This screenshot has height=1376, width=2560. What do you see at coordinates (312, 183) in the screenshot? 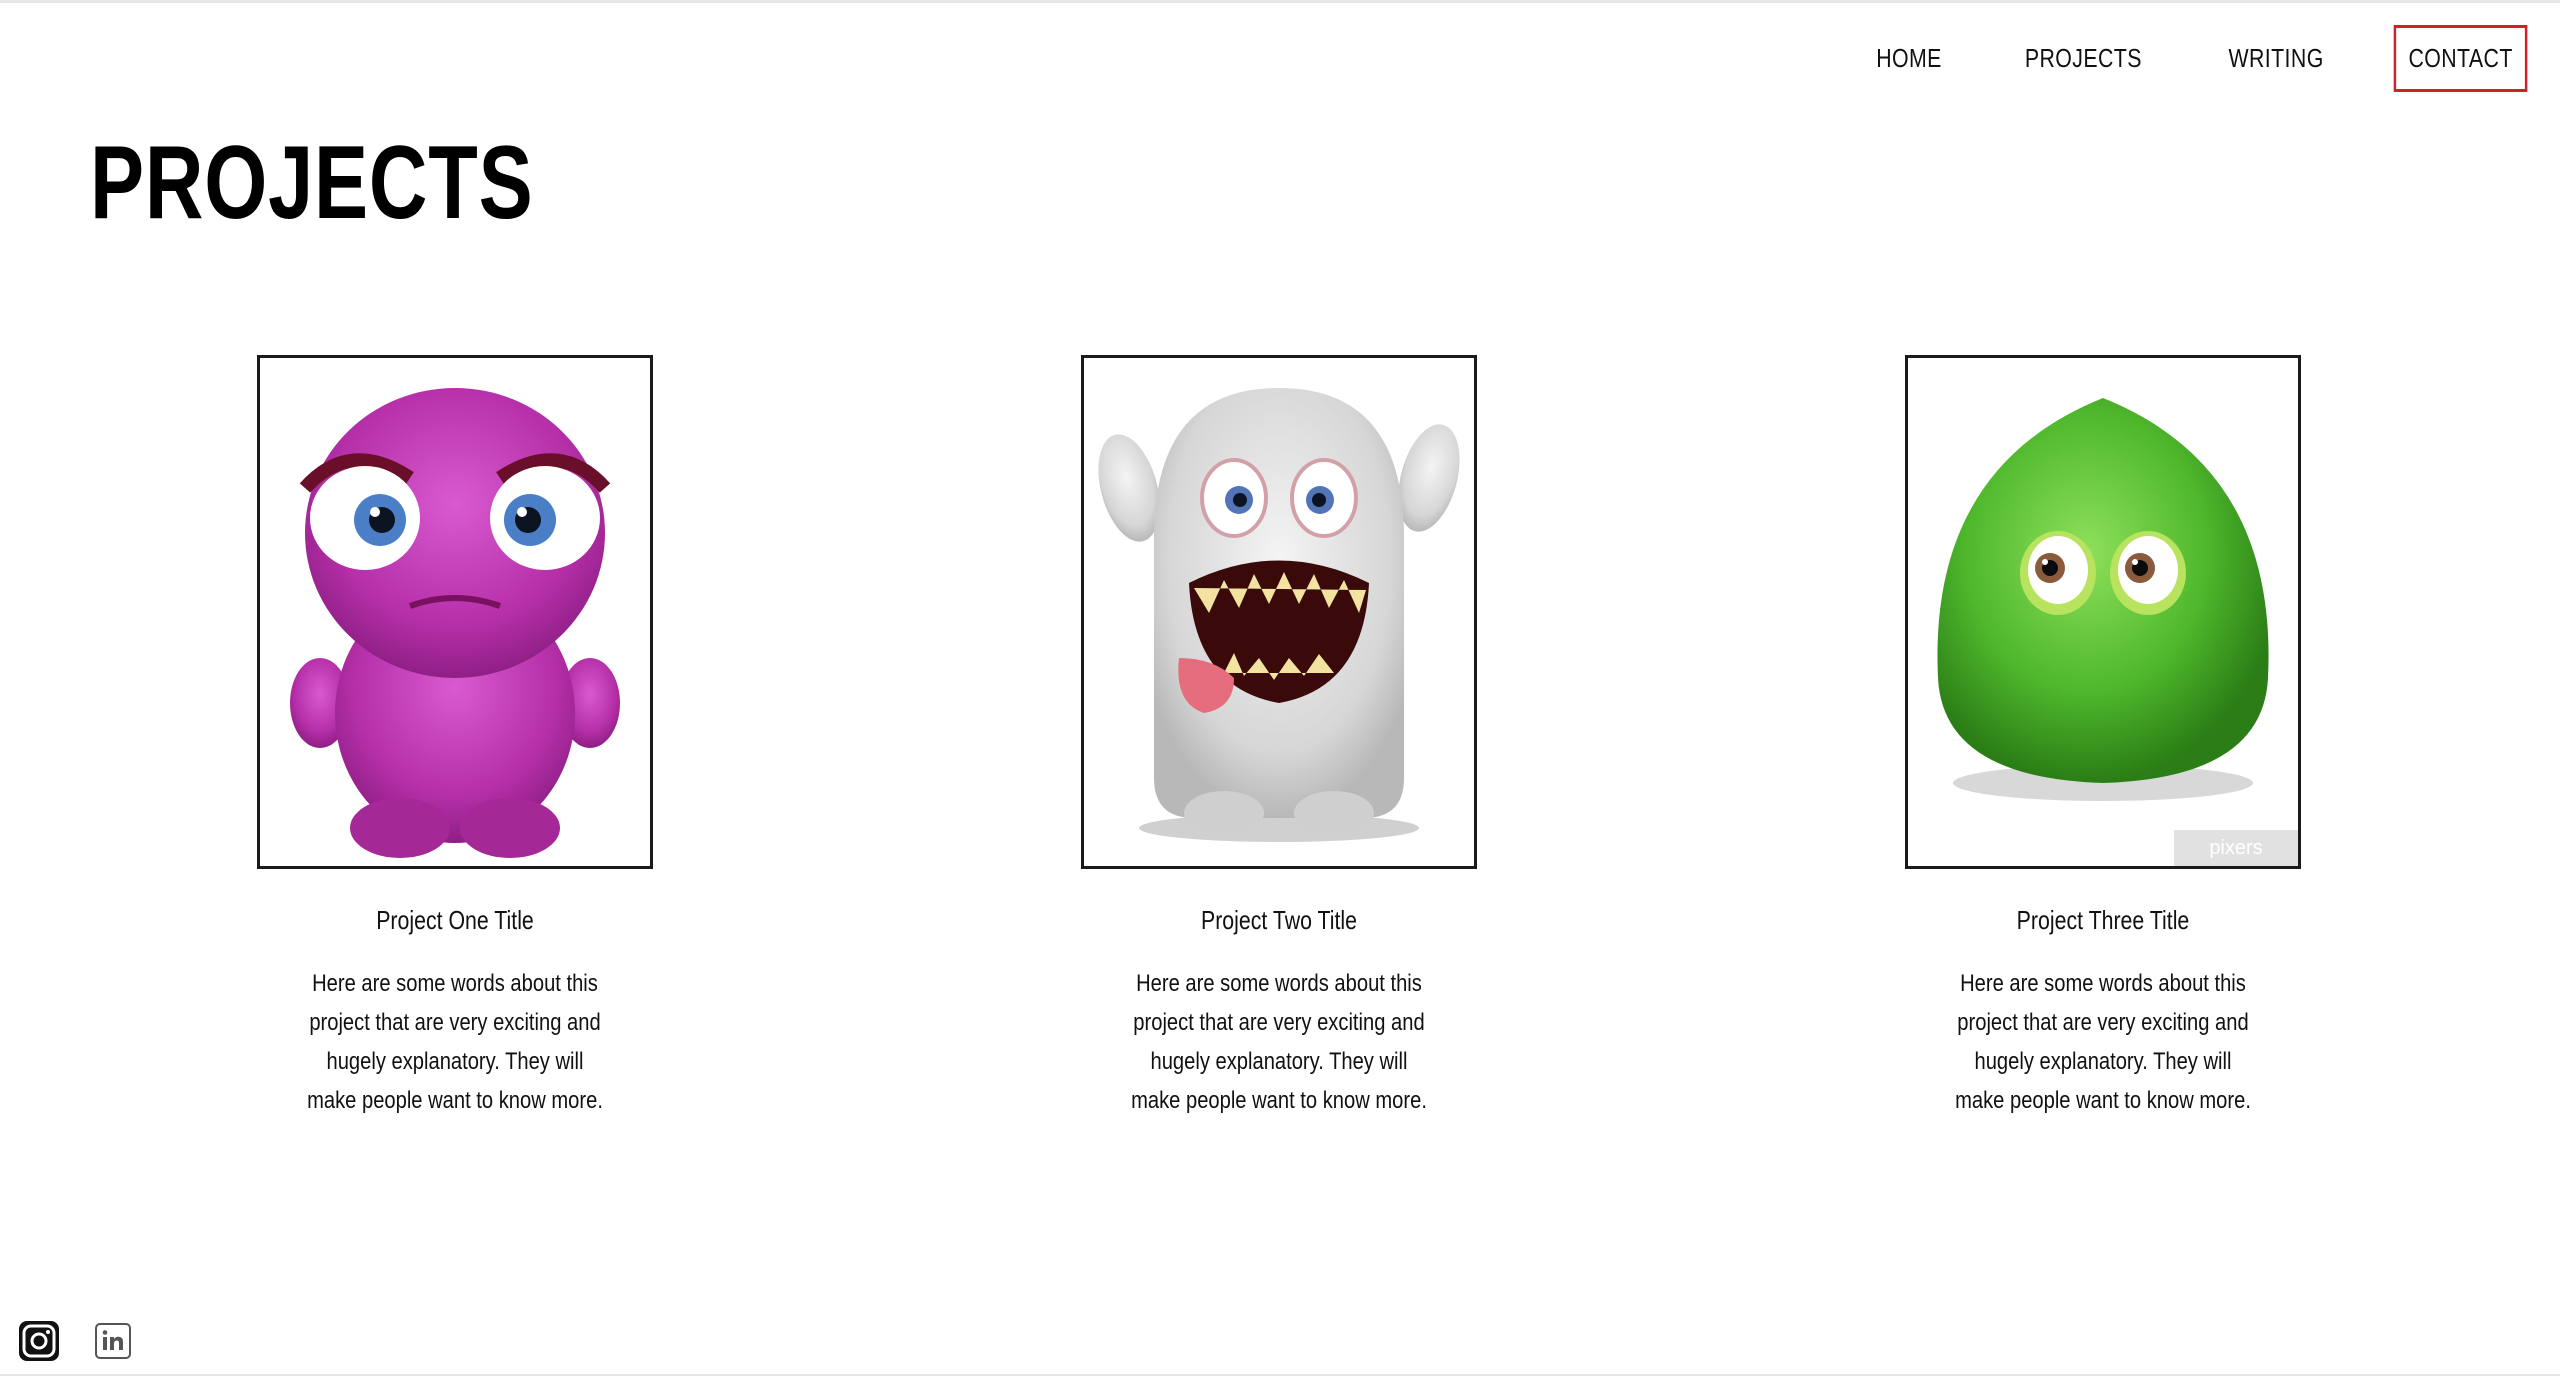
I see `page-title: PROJECTS` at bounding box center [312, 183].